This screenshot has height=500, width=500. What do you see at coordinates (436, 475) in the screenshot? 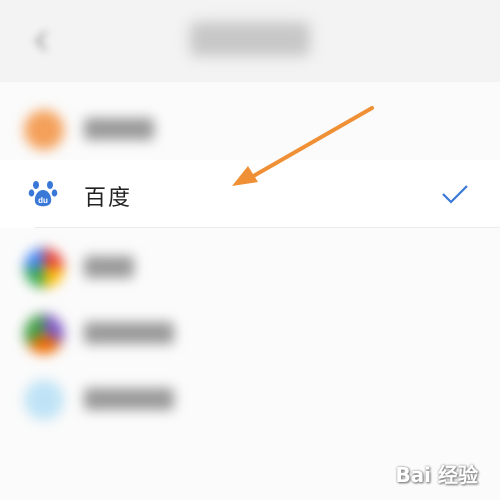
I see `watermark: Bai 经验` at bounding box center [436, 475].